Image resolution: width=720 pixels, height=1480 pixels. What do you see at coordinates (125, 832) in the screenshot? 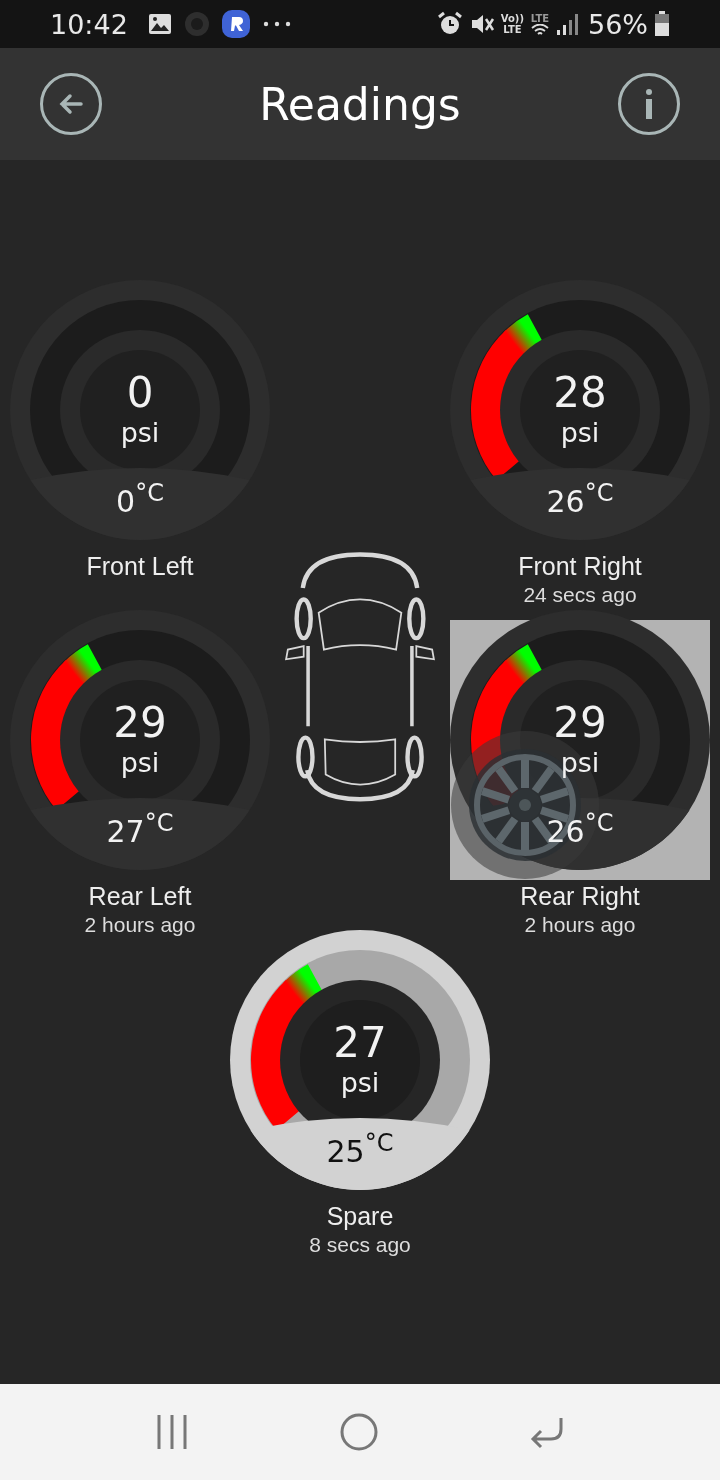
I see `temperature-value: 27` at bounding box center [125, 832].